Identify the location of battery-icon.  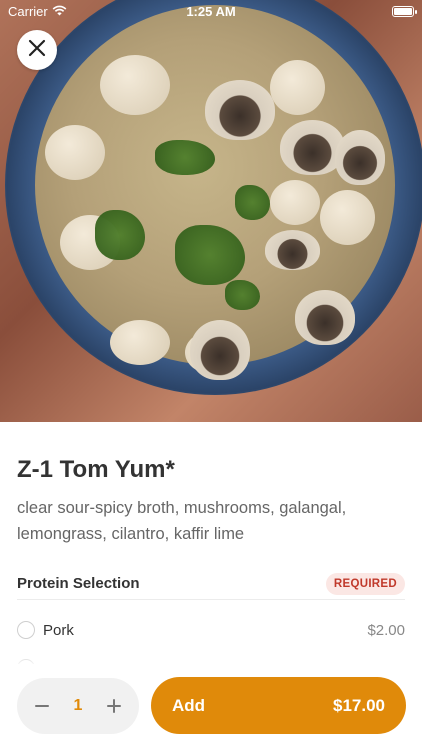
(404, 11).